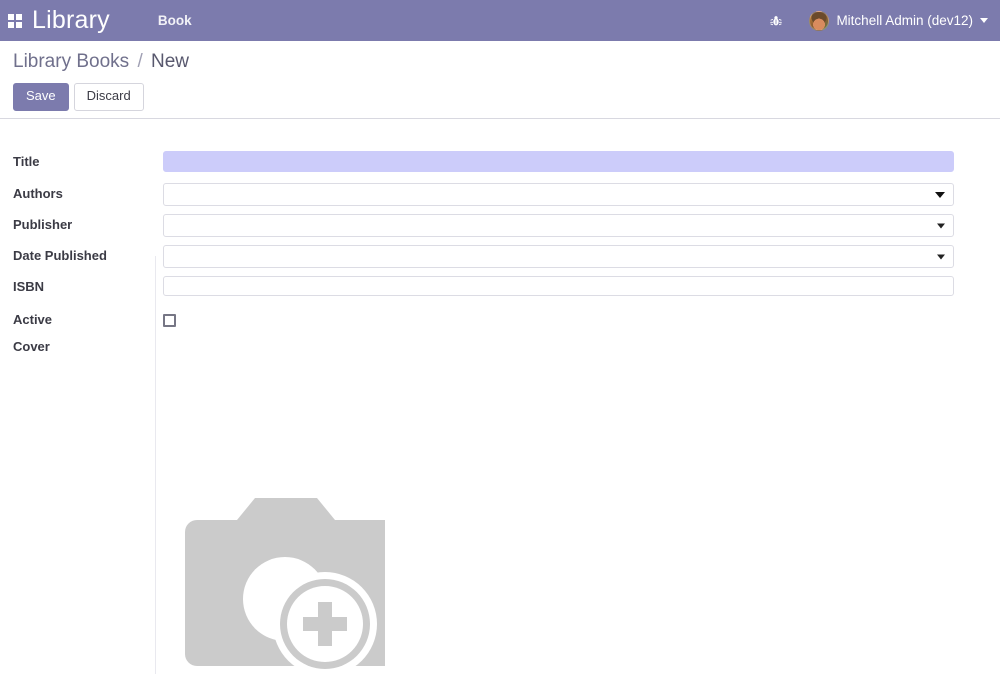  I want to click on field-label-authors: Authors, so click(38, 193).